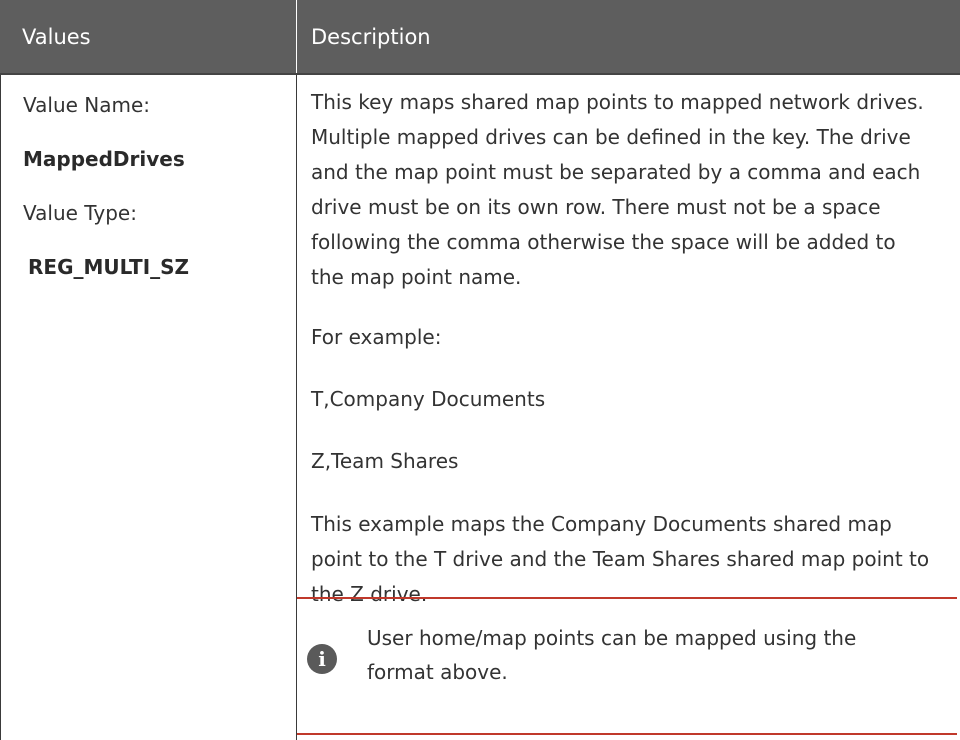  I want to click on header-values: Values, so click(56, 37).